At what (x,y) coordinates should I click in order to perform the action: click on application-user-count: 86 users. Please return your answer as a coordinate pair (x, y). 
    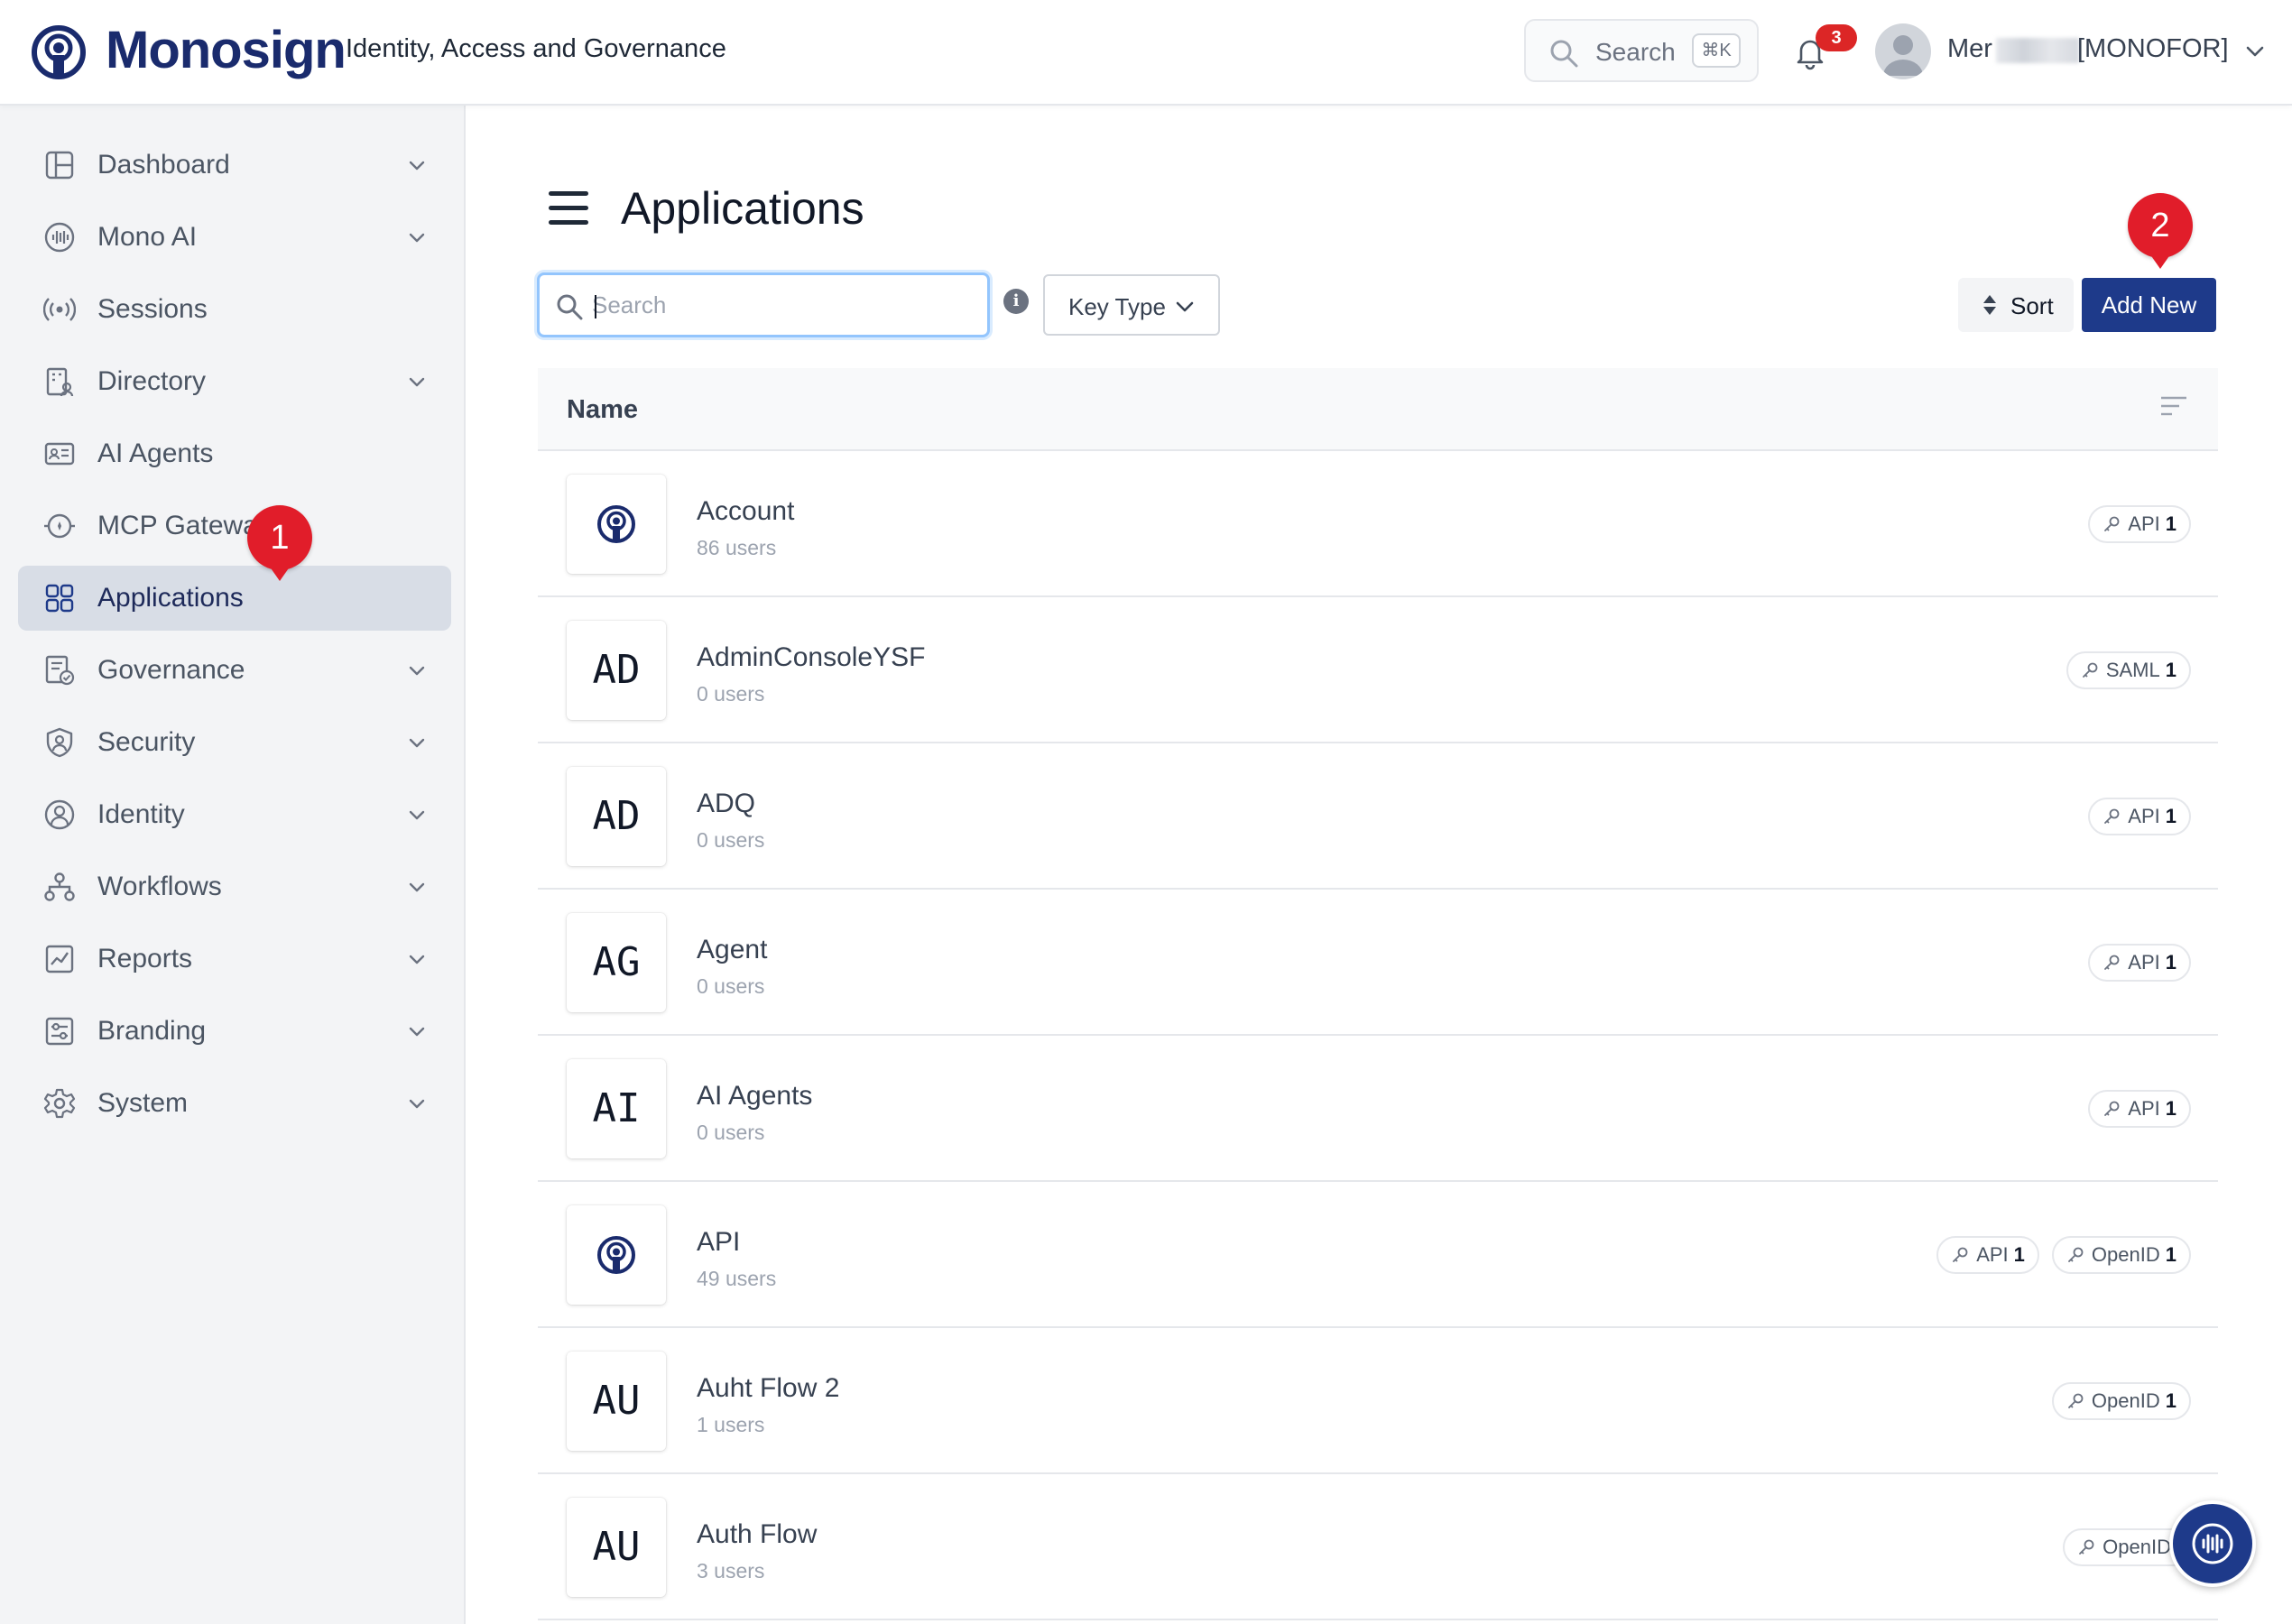
    Looking at the image, I should click on (737, 548).